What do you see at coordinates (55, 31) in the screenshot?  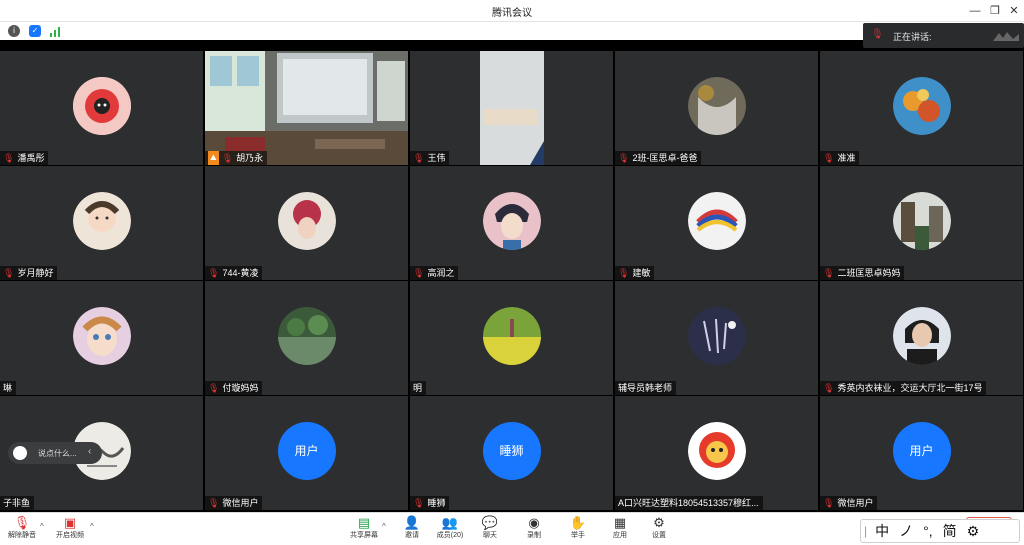 I see `signal-icon` at bounding box center [55, 31].